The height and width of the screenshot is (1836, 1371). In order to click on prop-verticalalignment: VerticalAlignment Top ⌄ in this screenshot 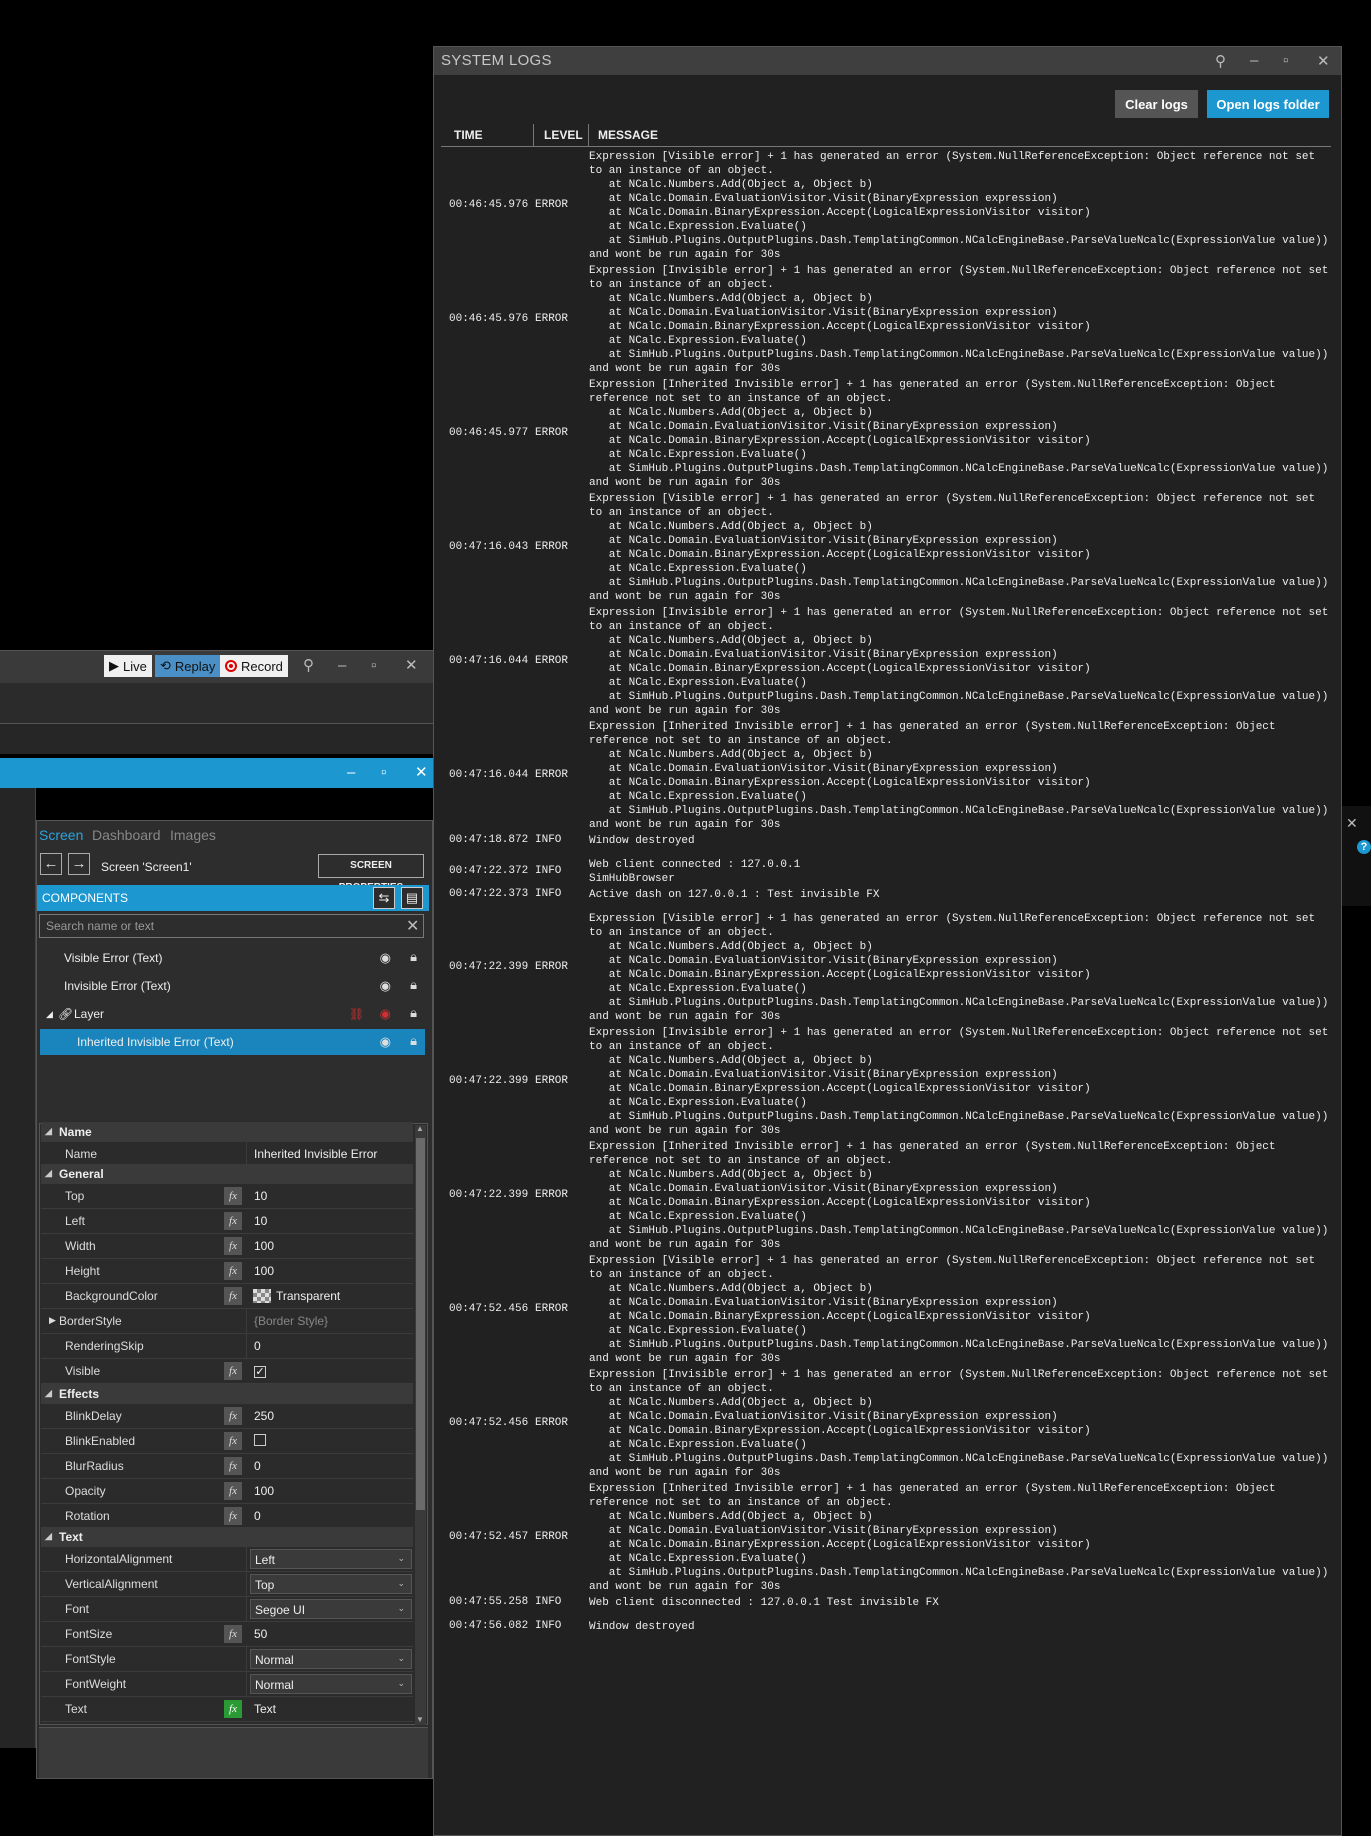, I will do `click(227, 1584)`.